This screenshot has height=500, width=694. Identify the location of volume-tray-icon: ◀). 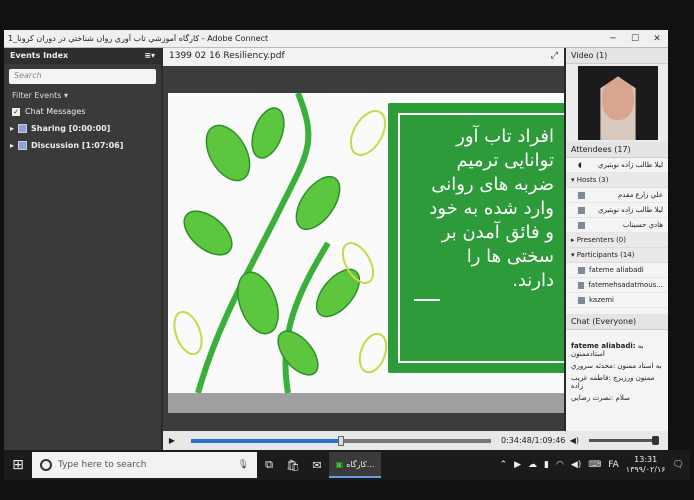
(576, 465).